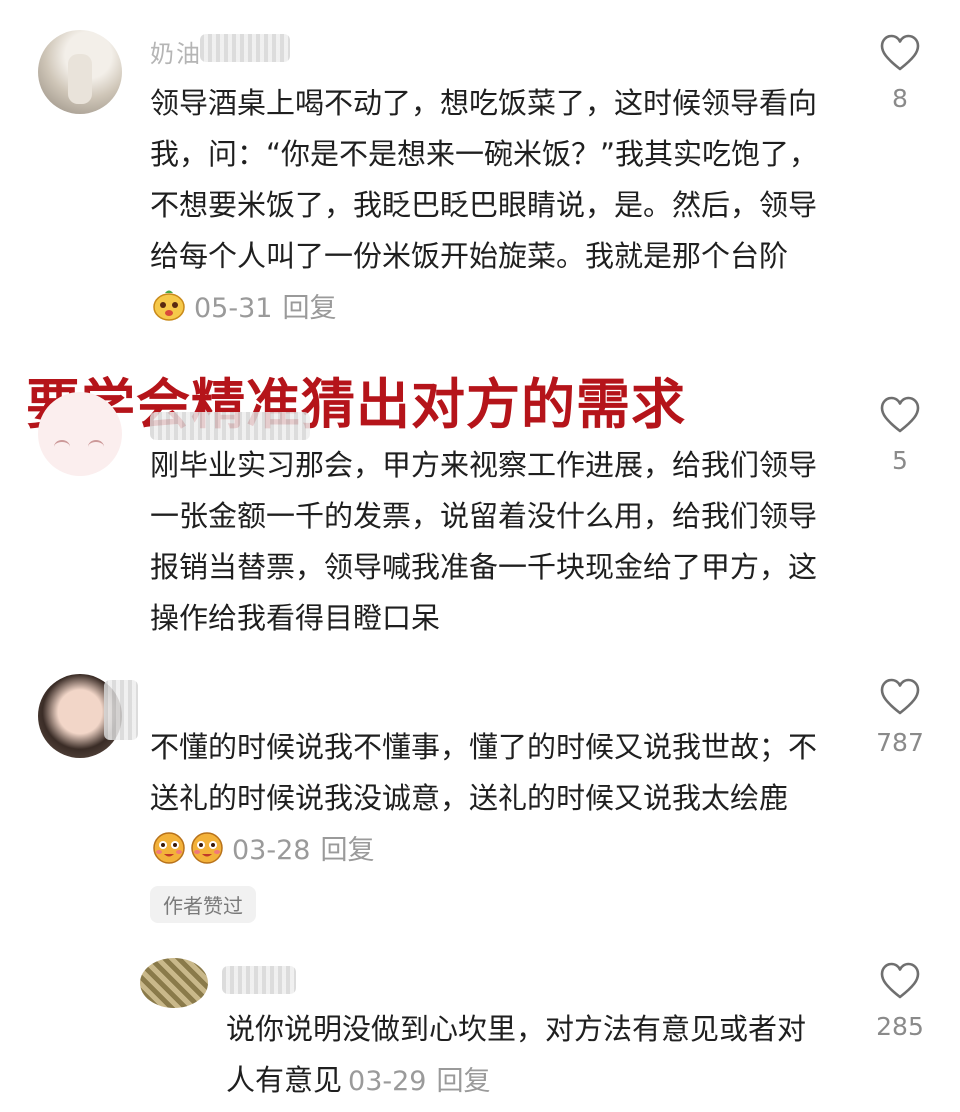 Image resolution: width=960 pixels, height=1112 pixels. Describe the element at coordinates (900, 1001) in the screenshot. I see `like-button: 285` at that location.